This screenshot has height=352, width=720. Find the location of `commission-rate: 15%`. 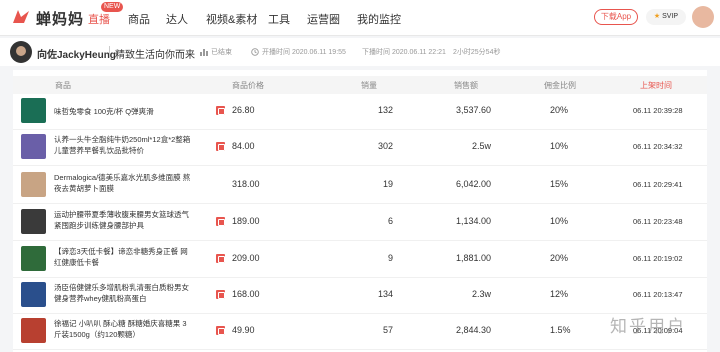

commission-rate: 15% is located at coordinates (559, 184).